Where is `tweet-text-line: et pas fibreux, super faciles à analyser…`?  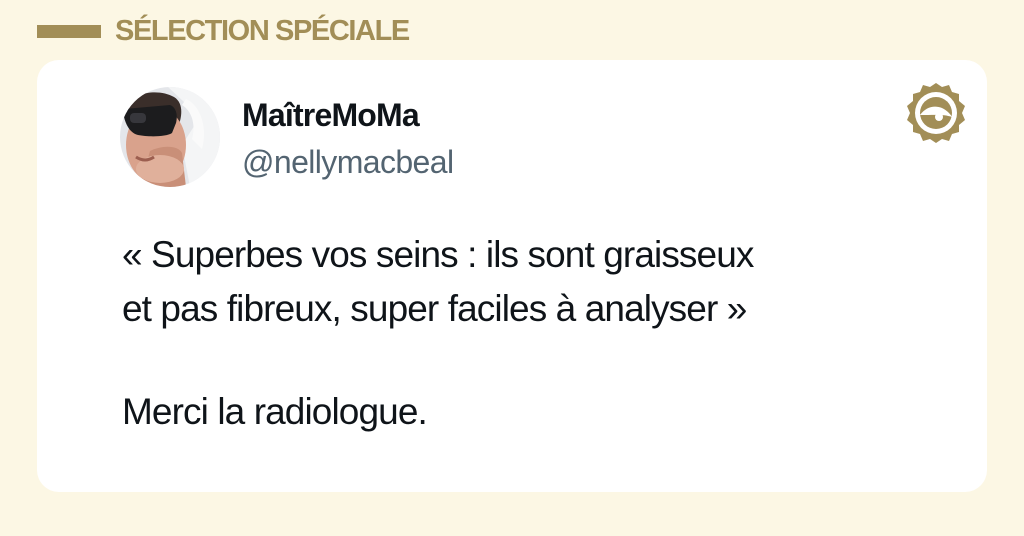 tweet-text-line: et pas fibreux, super faciles à analyser… is located at coordinates (434, 308).